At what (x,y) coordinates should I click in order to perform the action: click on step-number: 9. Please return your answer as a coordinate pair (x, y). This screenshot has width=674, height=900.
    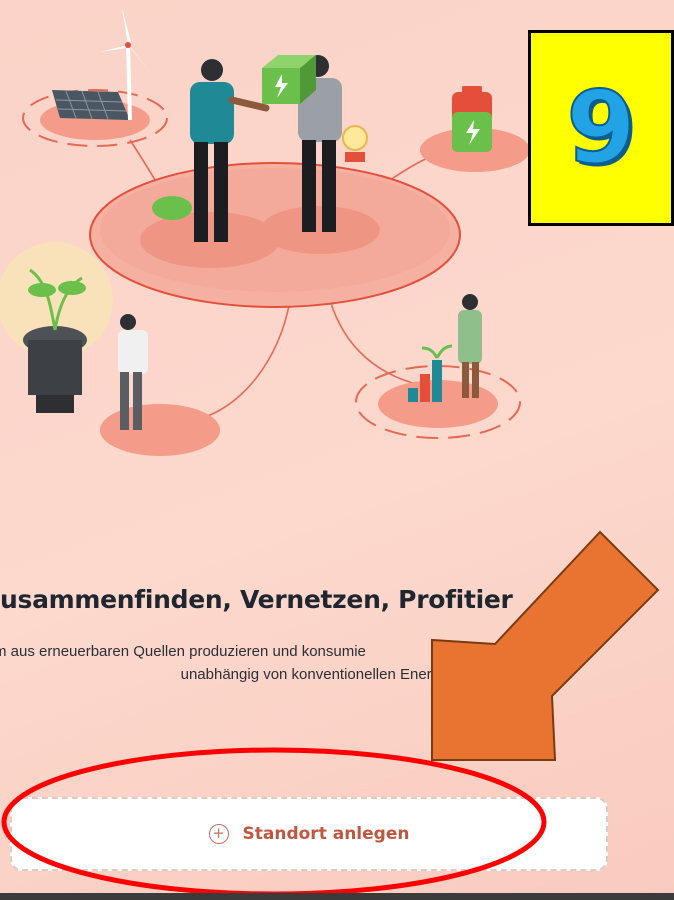
    Looking at the image, I should click on (601, 127).